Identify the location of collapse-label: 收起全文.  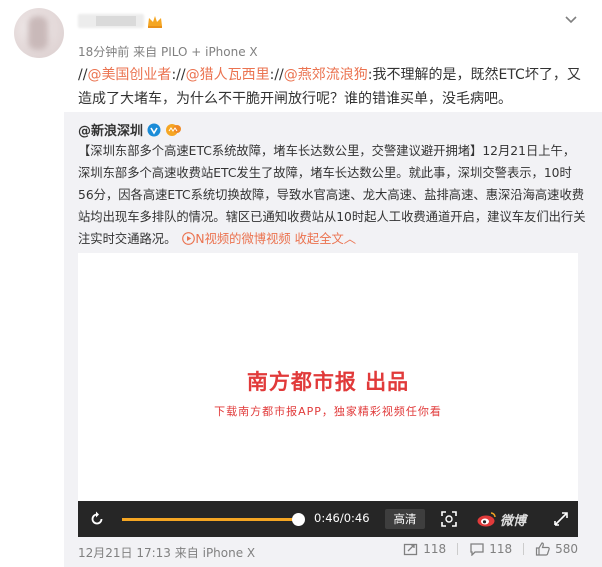
(319, 239).